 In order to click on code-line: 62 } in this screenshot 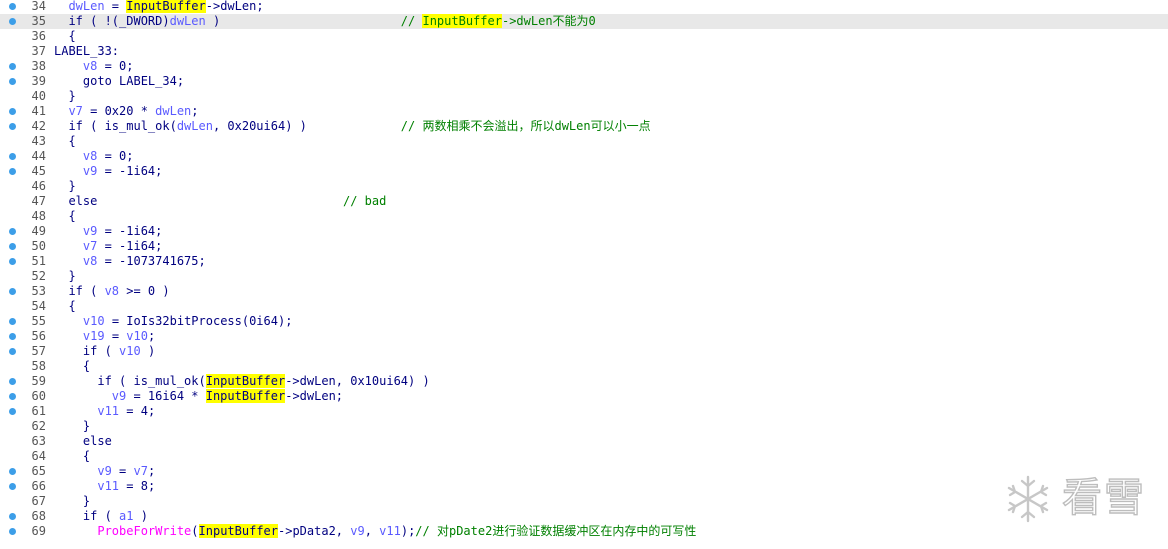, I will do `click(584, 426)`.